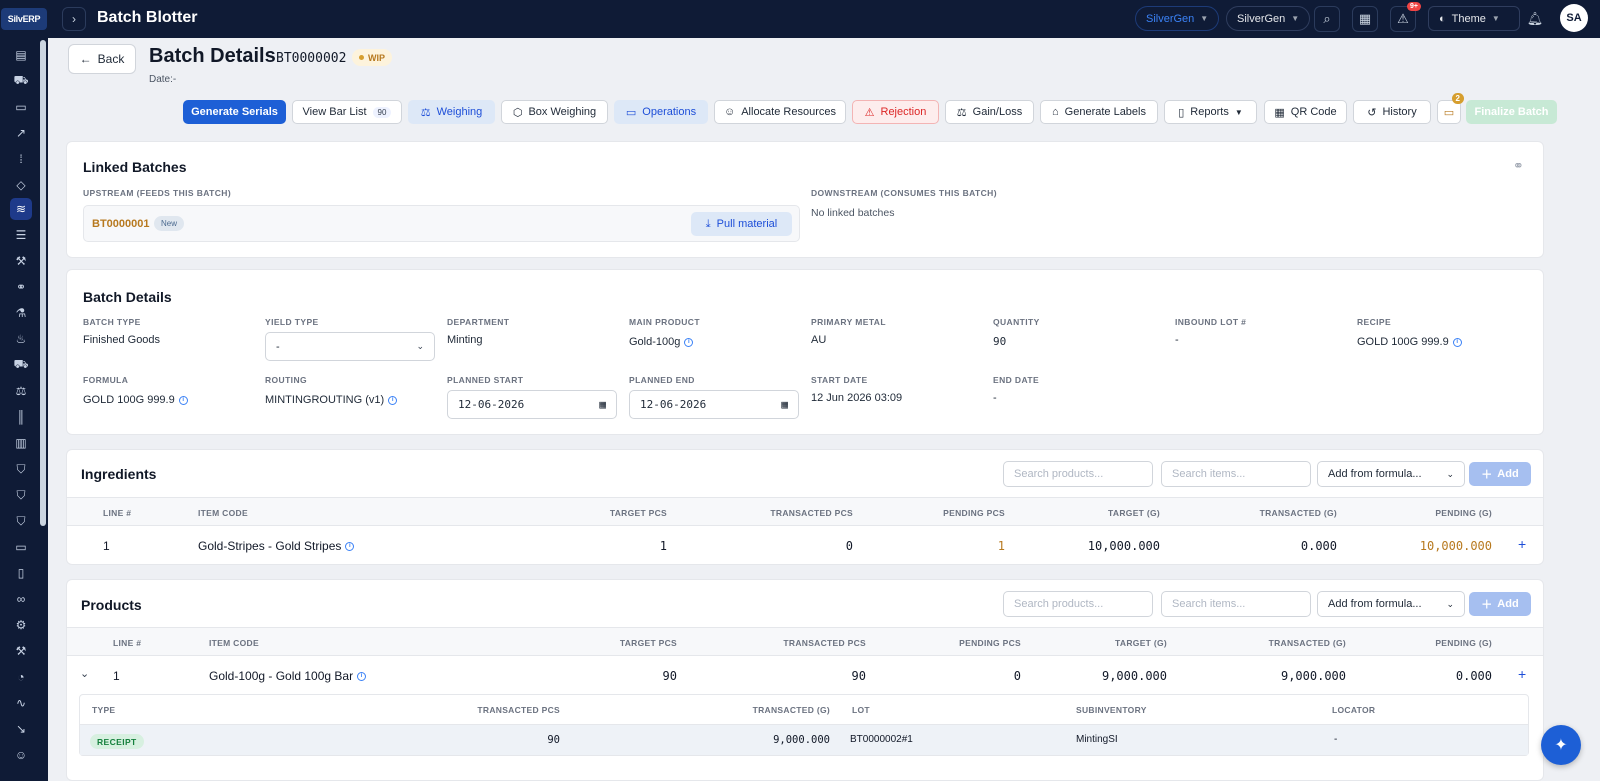  Describe the element at coordinates (21, 521) in the screenshot. I see `sidebar-item-security-3: ⛉` at that location.